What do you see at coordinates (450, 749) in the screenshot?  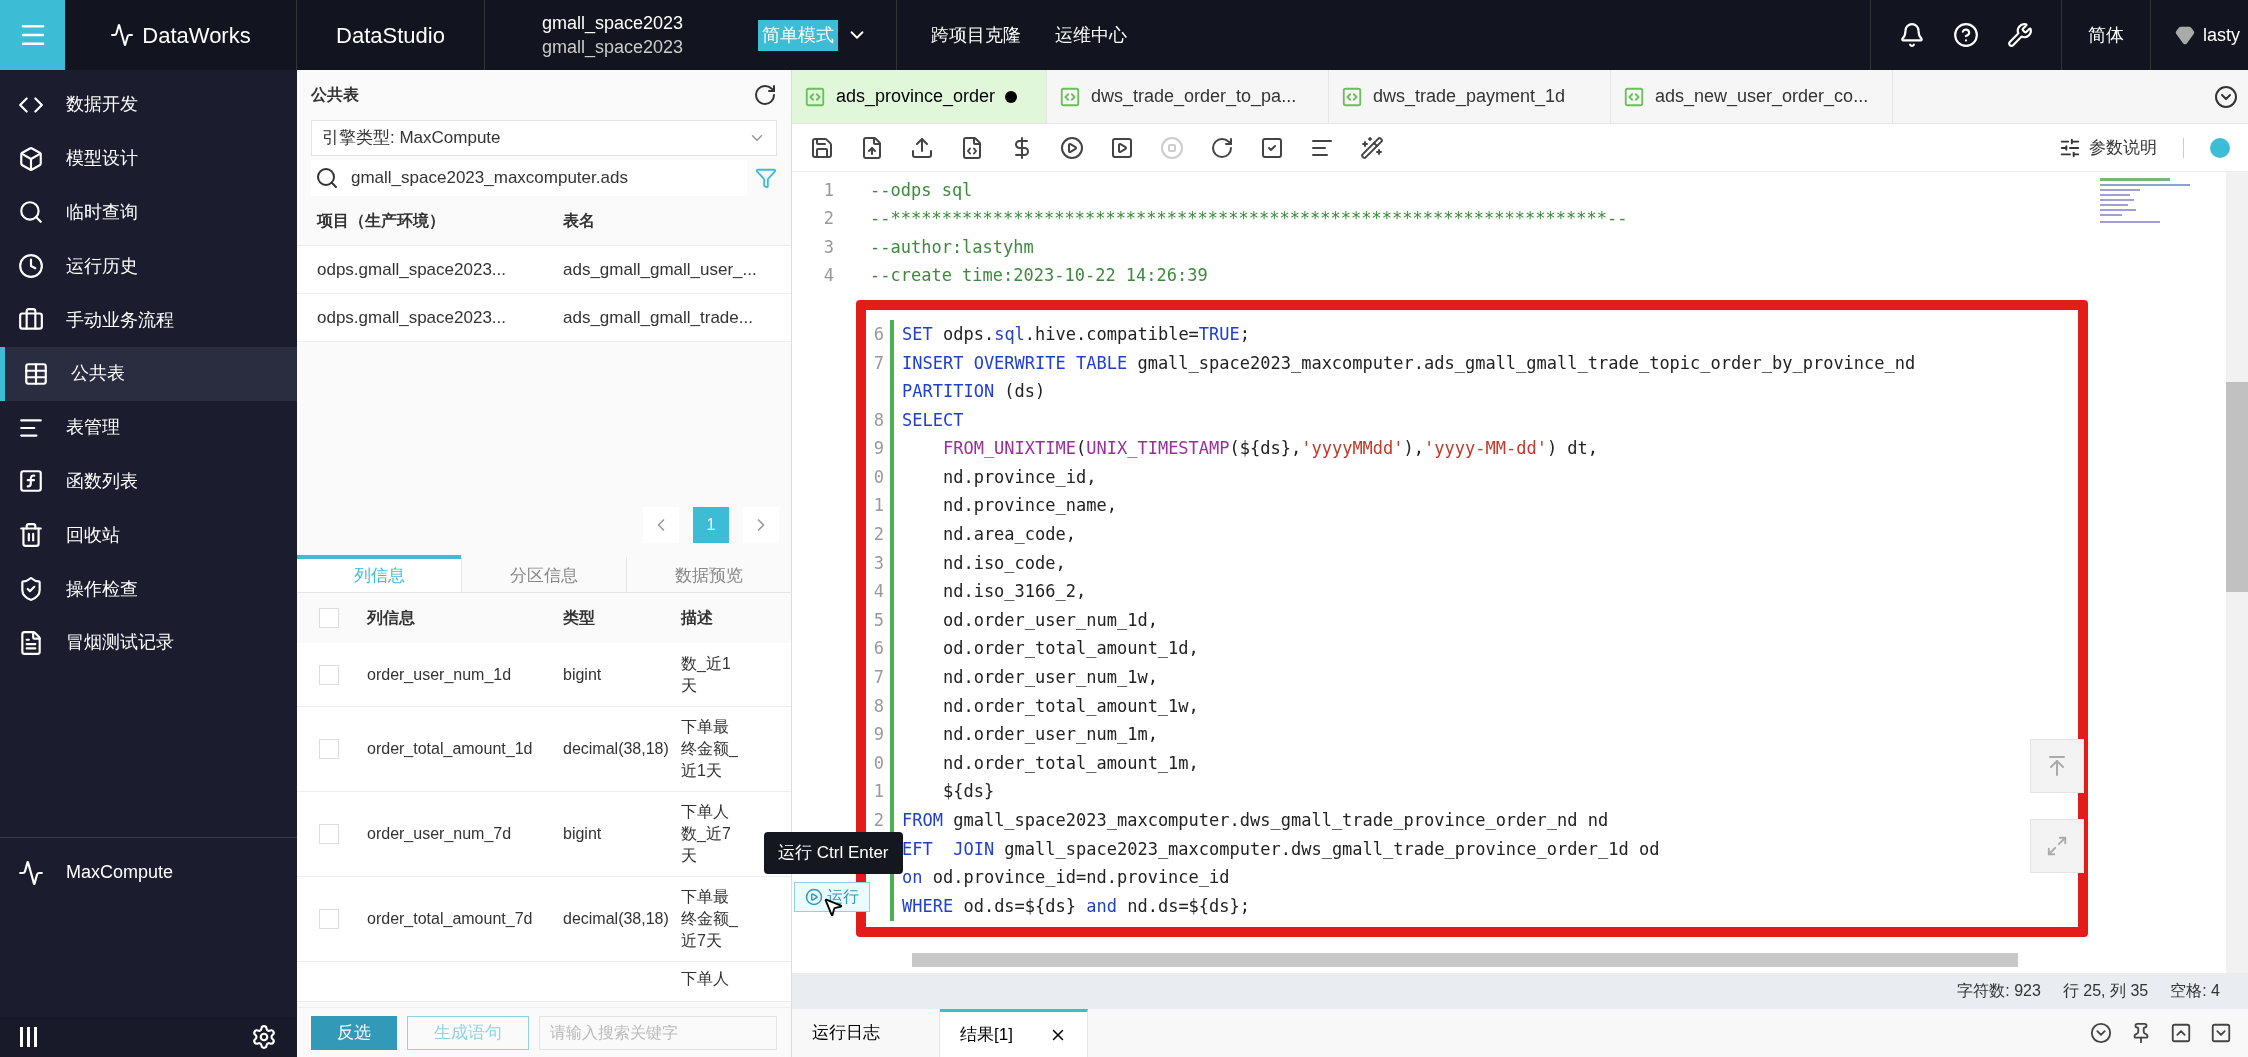 I see `field-name: order_total_amount_1d` at bounding box center [450, 749].